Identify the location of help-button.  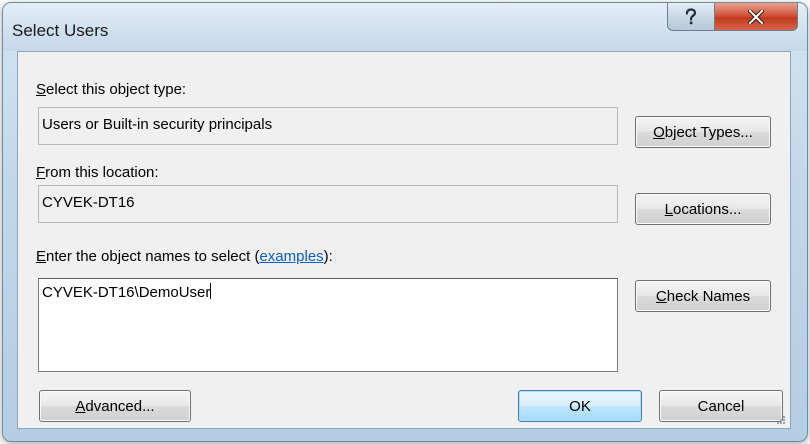
(691, 17).